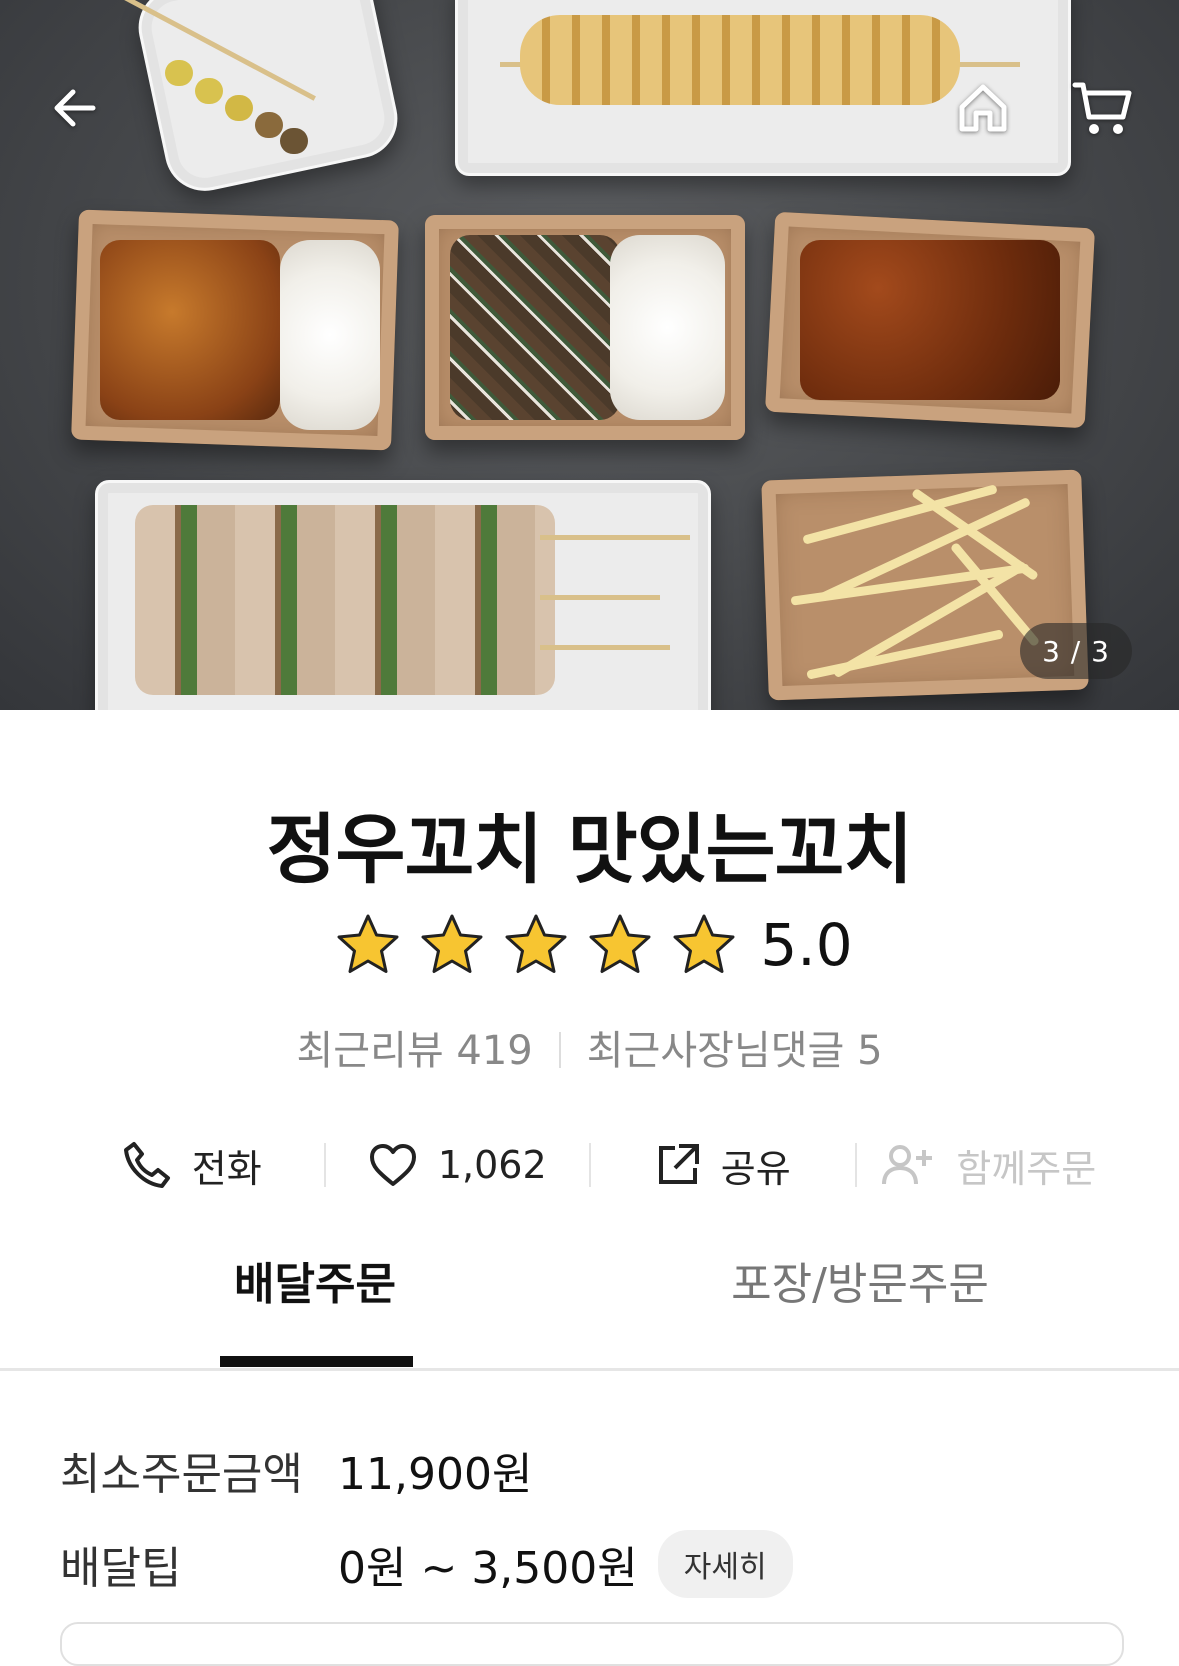  What do you see at coordinates (590, 849) in the screenshot?
I see `store-name: 정우꼬치 맛있는꼬치` at bounding box center [590, 849].